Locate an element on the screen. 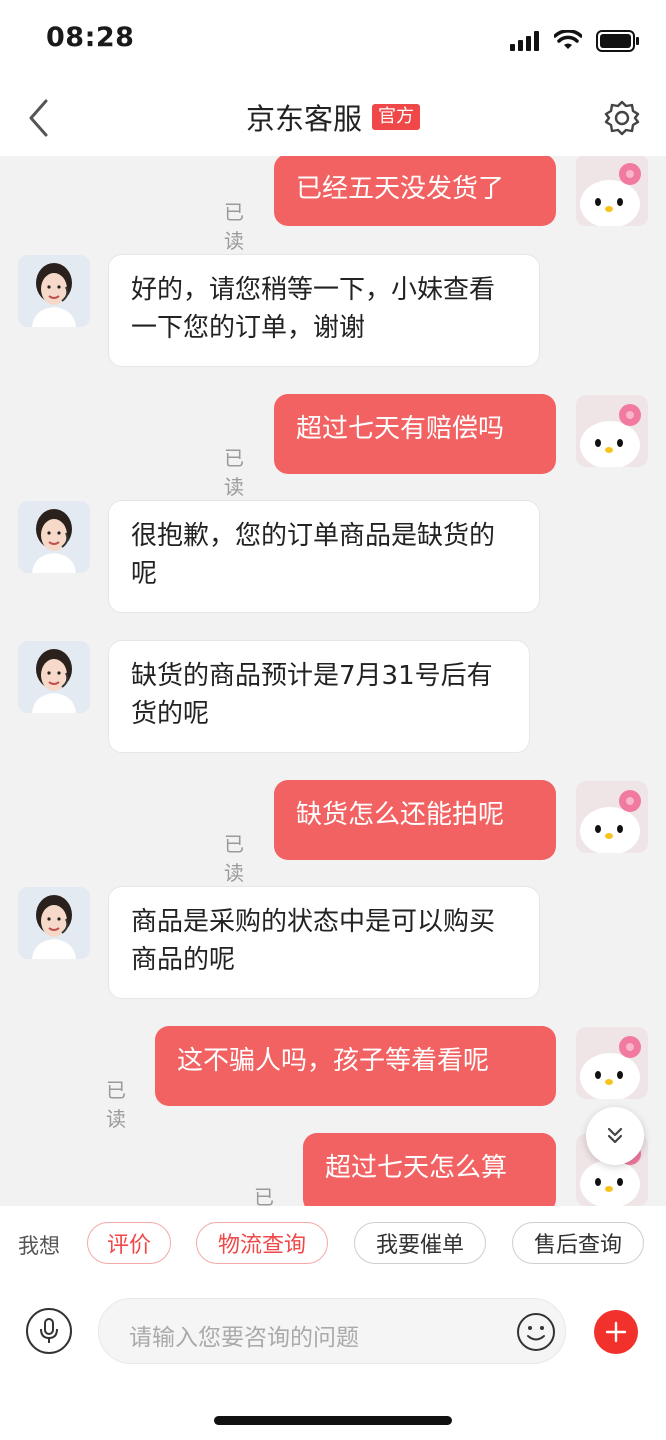 The image size is (666, 1440). message-bubble: 超过七天有赔偿吗 is located at coordinates (415, 434).